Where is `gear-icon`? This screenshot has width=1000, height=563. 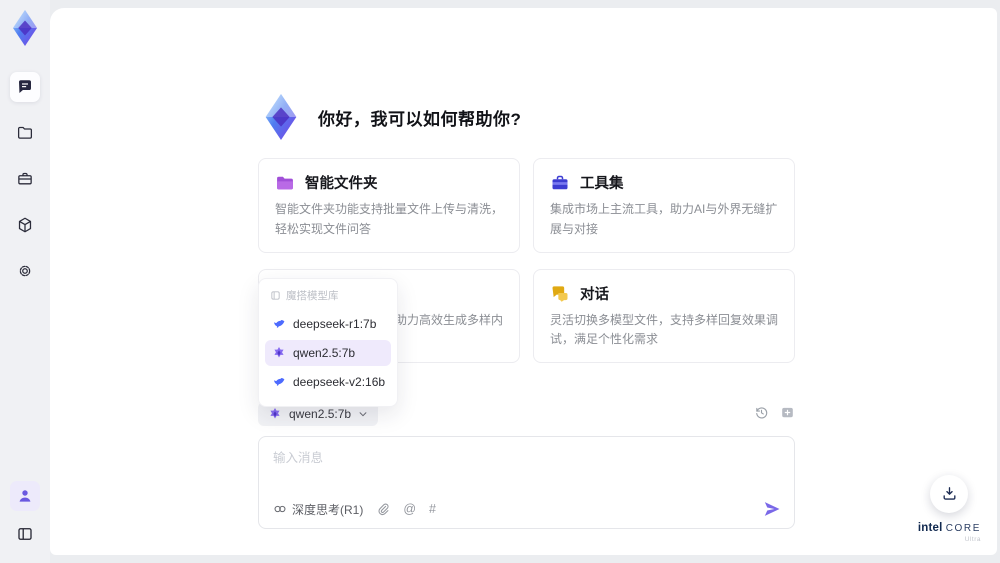
gear-icon is located at coordinates (25, 271).